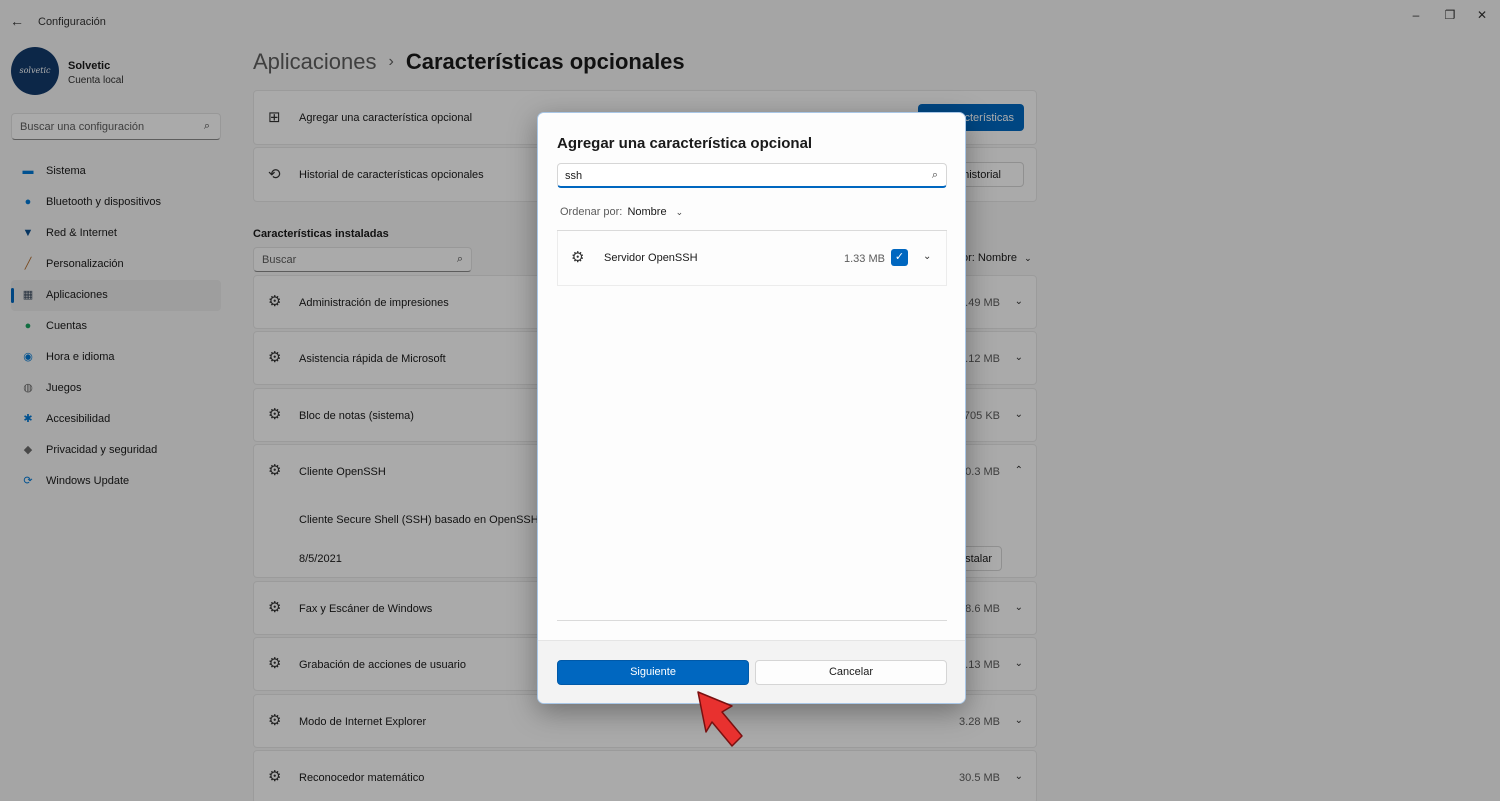 The image size is (1500, 801). I want to click on dialog-search-field: ⌕, so click(752, 175).